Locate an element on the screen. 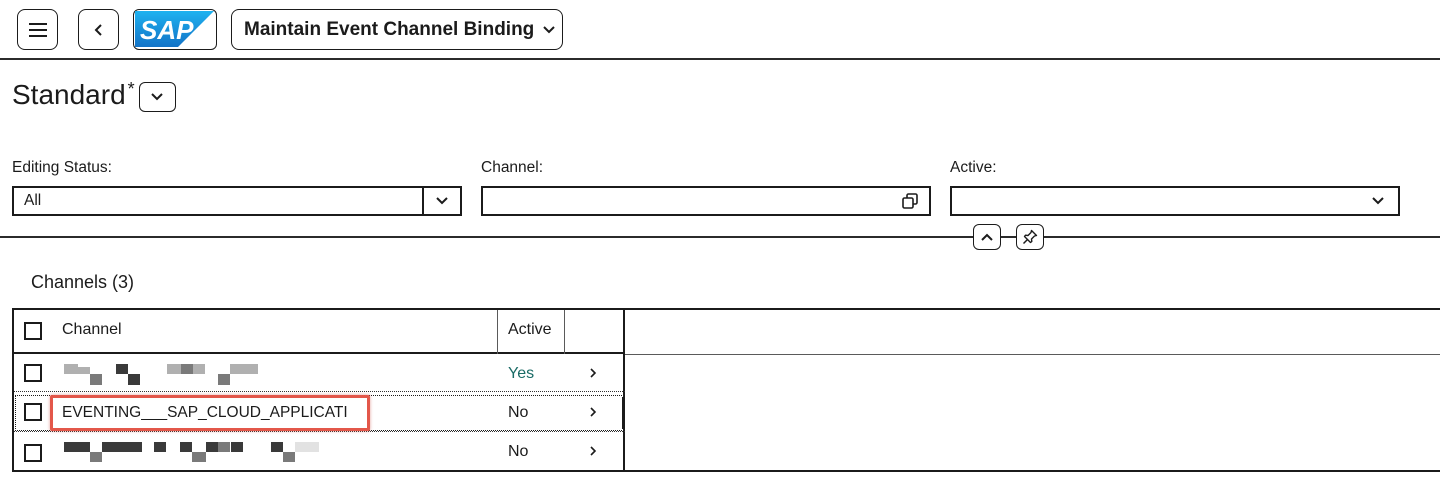  variant-name: Standard is located at coordinates (69, 94).